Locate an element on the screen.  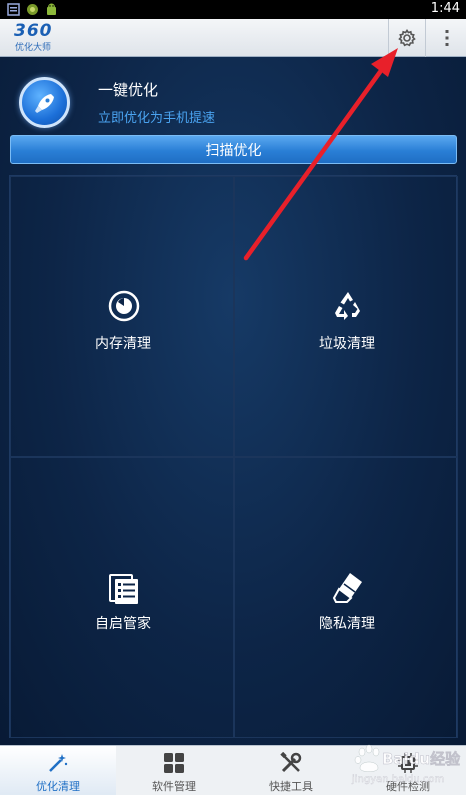
nav-optimize-clean: 优化清理 is located at coordinates (58, 770).